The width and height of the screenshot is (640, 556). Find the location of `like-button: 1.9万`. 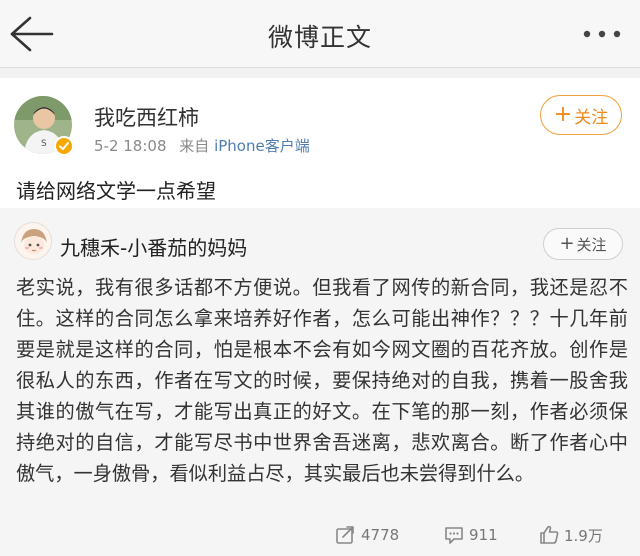

like-button: 1.9万 is located at coordinates (570, 535).